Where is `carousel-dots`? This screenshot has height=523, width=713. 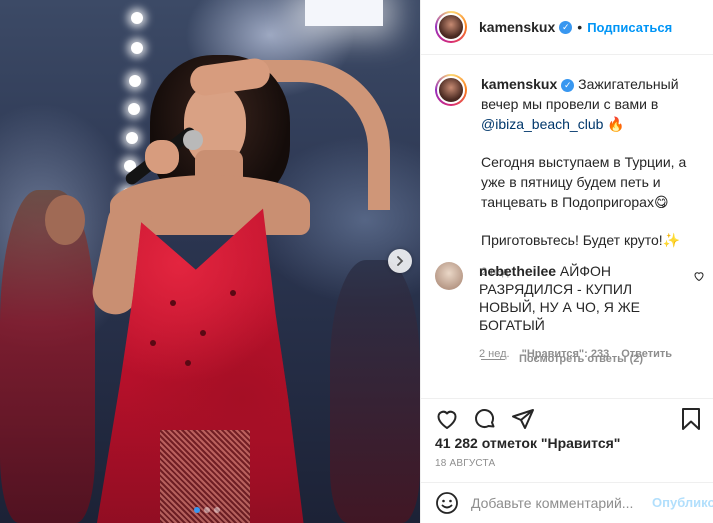
carousel-dots is located at coordinates (207, 510).